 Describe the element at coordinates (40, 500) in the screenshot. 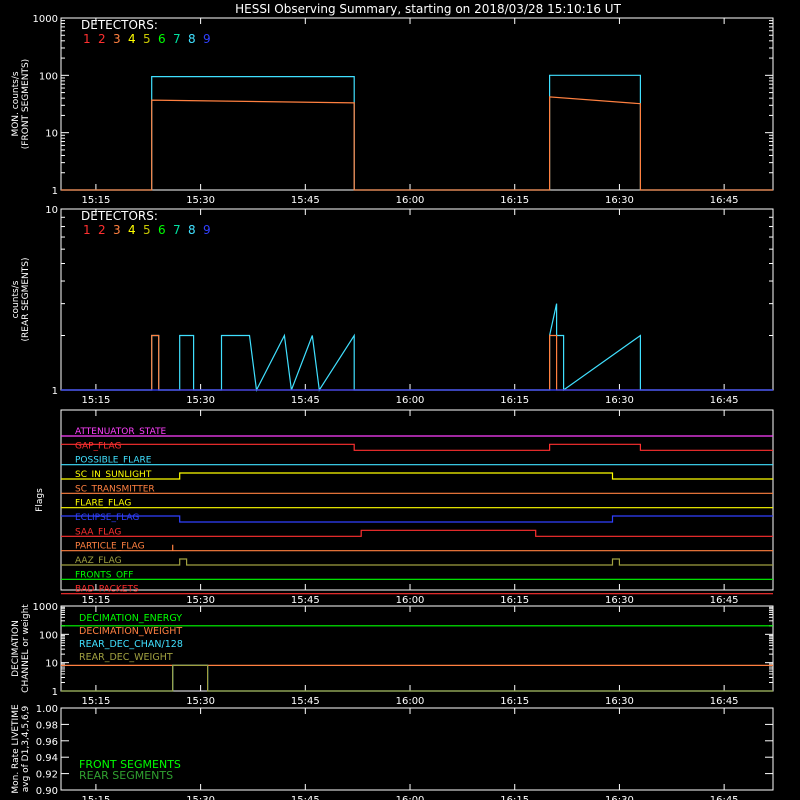

I see `y-axis-label: Flags` at that location.